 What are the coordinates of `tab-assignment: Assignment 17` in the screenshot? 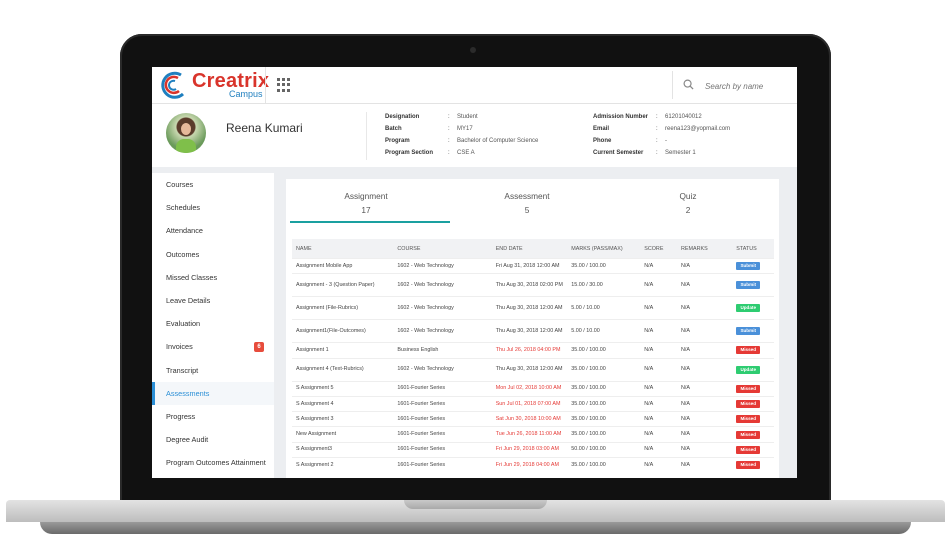 It's located at (368, 201).